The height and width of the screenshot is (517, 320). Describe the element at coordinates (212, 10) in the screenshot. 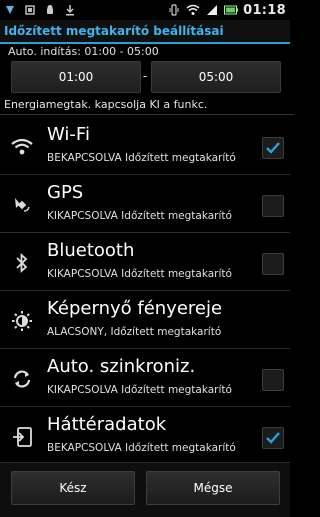

I see `signal-icon` at that location.